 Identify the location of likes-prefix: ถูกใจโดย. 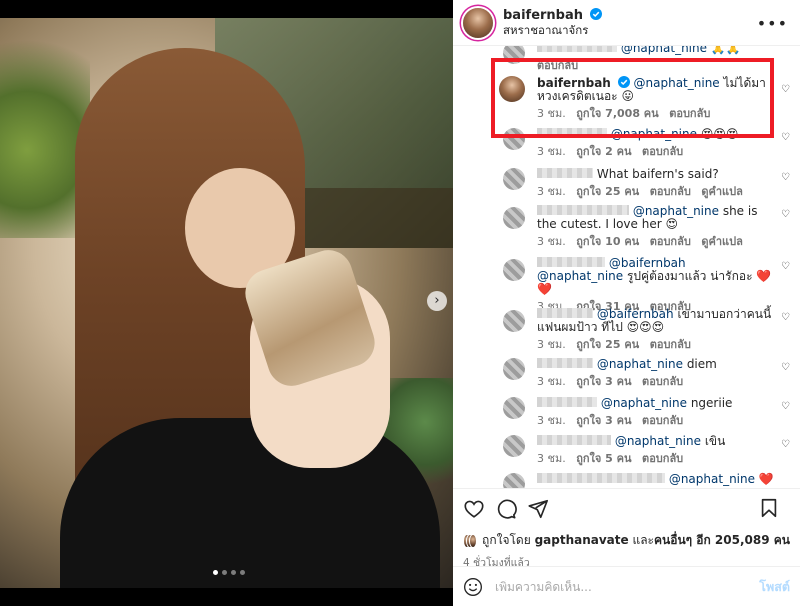
(508, 540).